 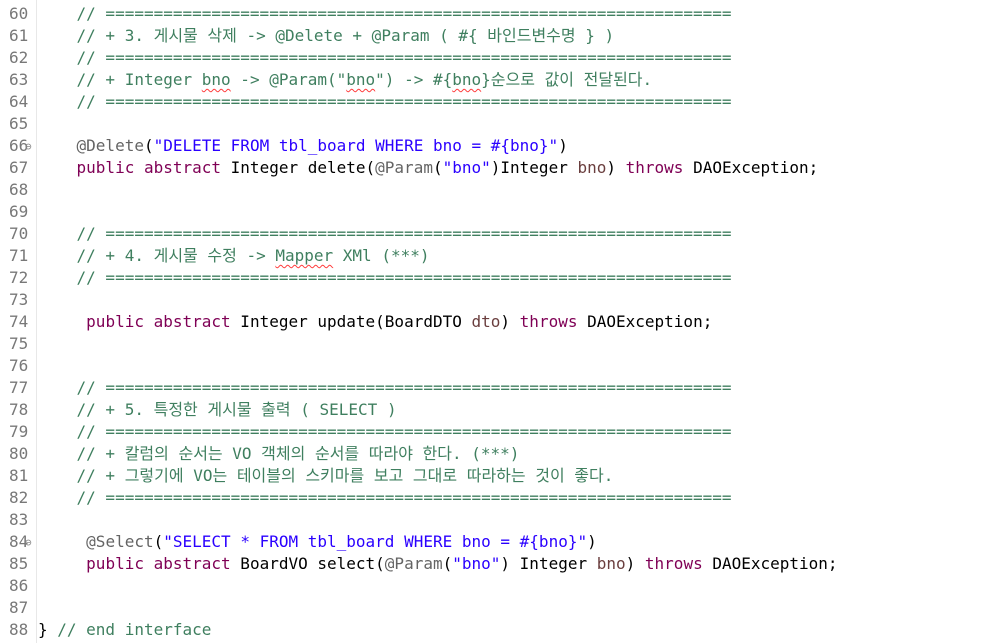 I want to click on code-text: // + 칼럼의 순서는 VO 객체의 순서를 따라야 한다. (***), so click(x=279, y=454).